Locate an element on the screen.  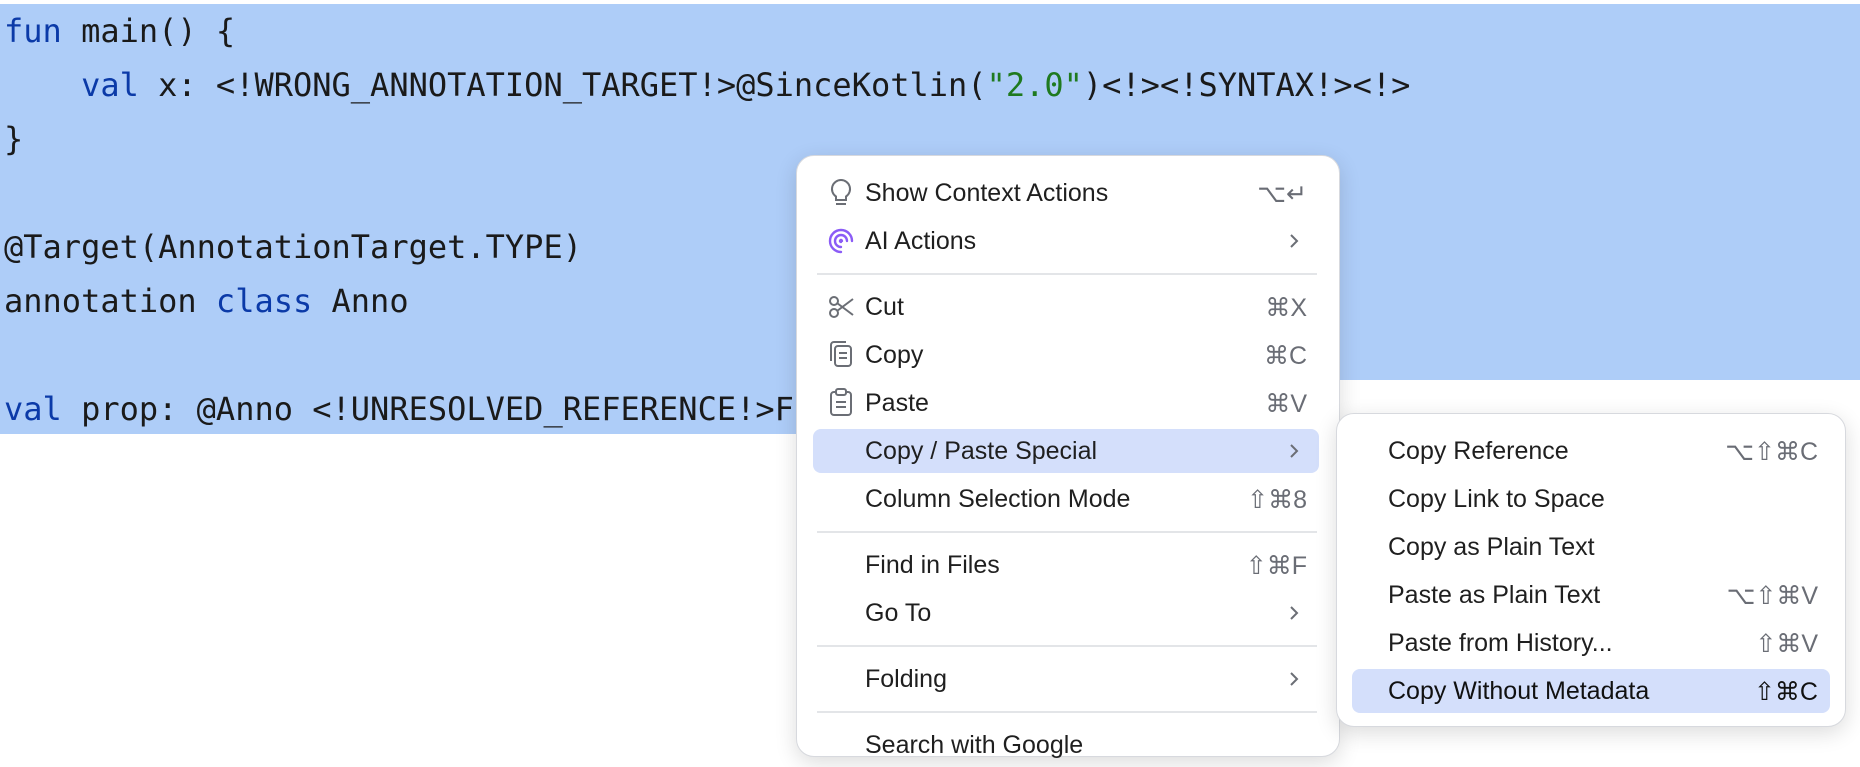
submenu-item-copy-link-to-space: Copy Link to Space is located at coordinates (1591, 499).